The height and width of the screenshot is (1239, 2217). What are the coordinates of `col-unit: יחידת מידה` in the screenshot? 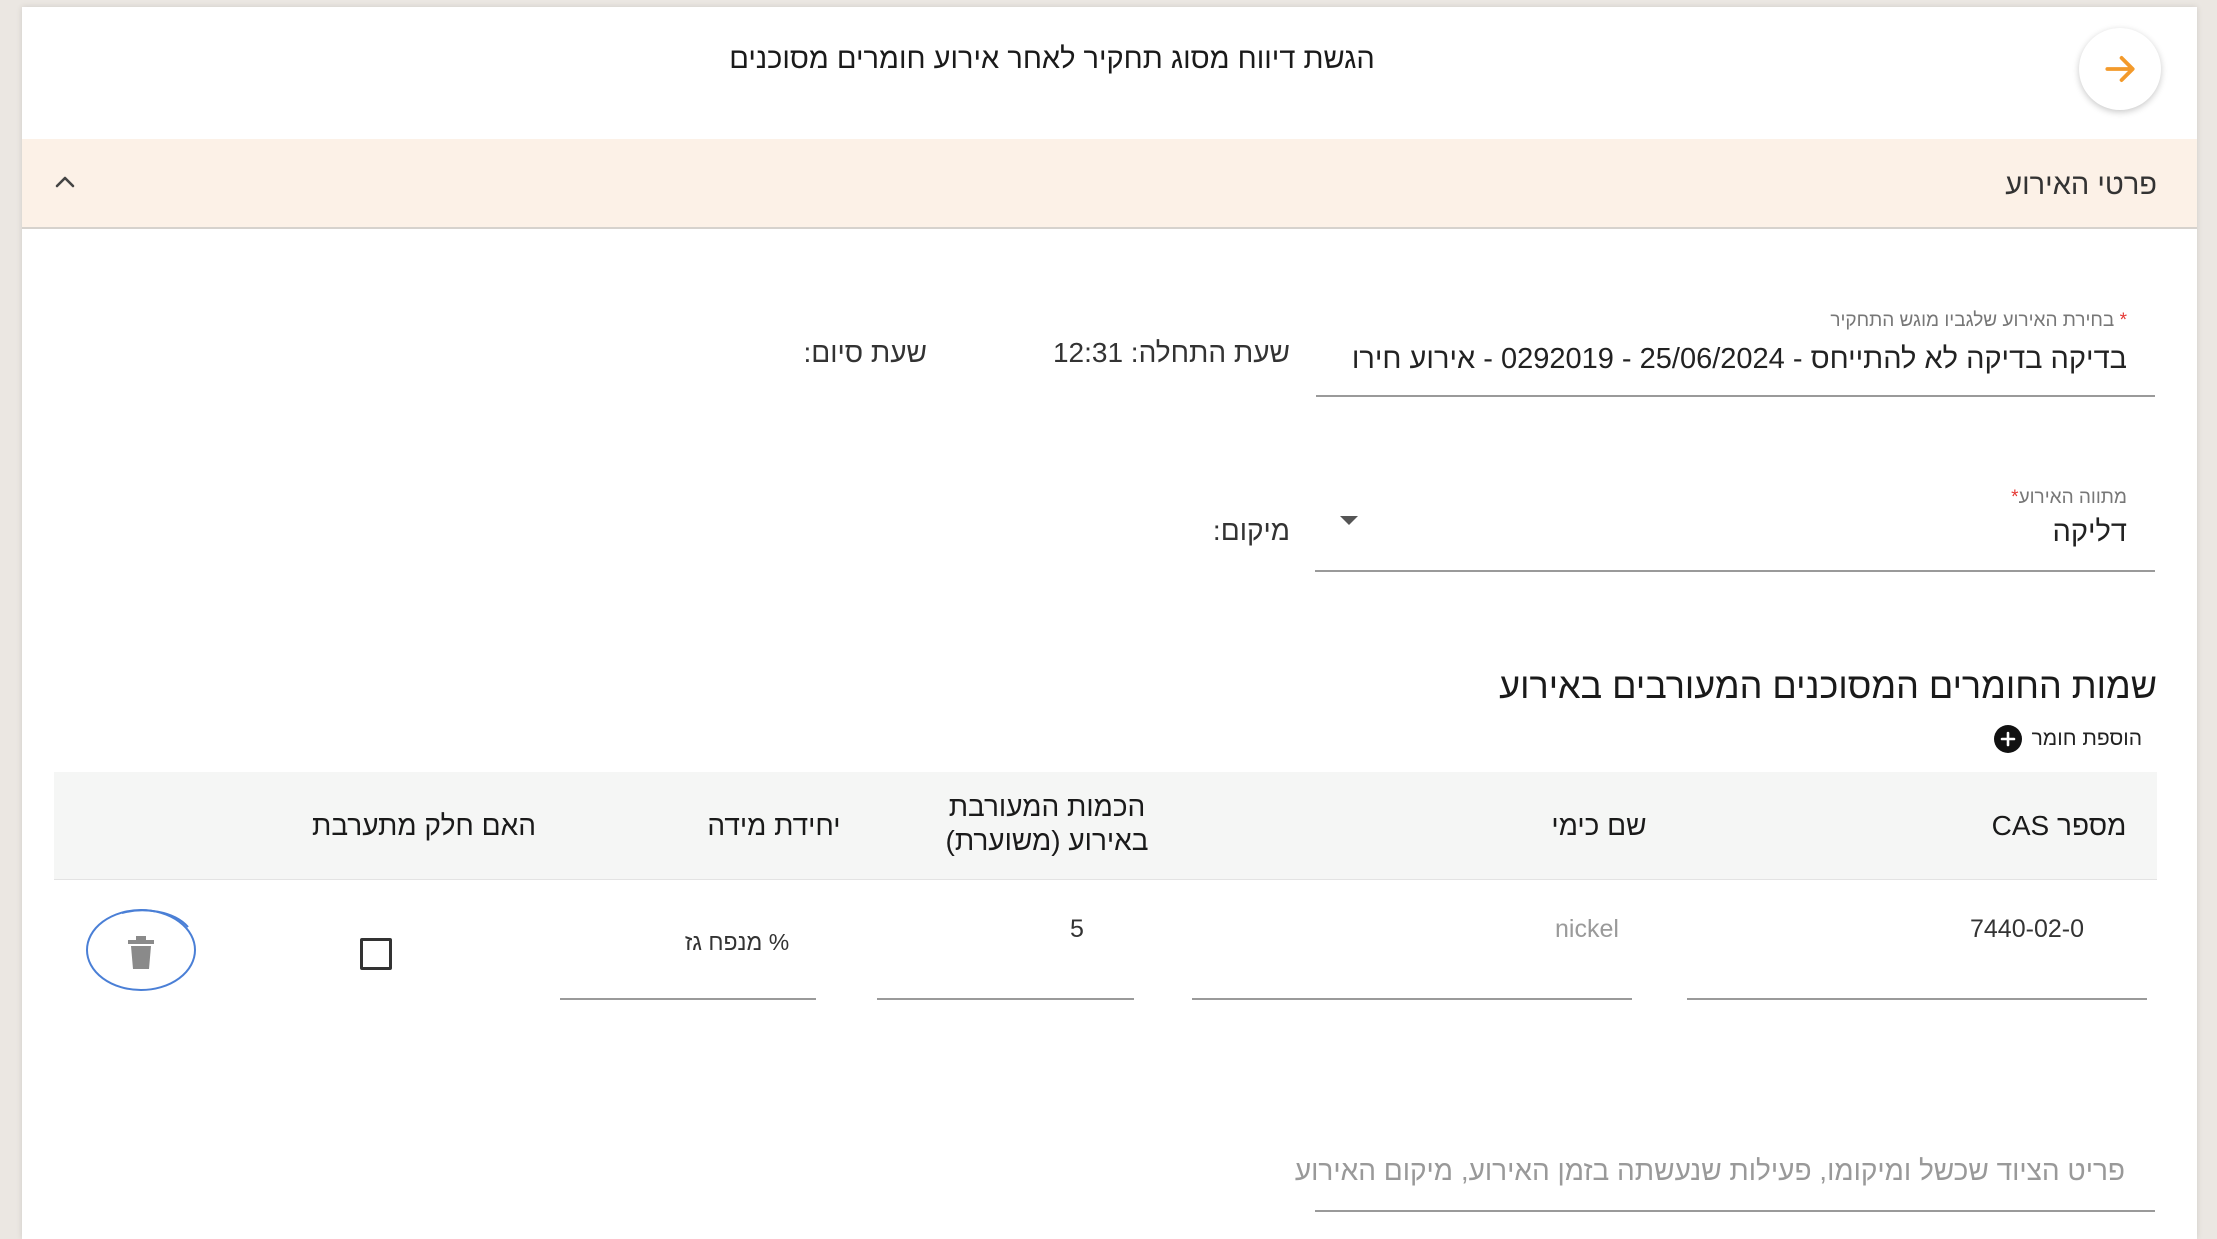 It's located at (774, 825).